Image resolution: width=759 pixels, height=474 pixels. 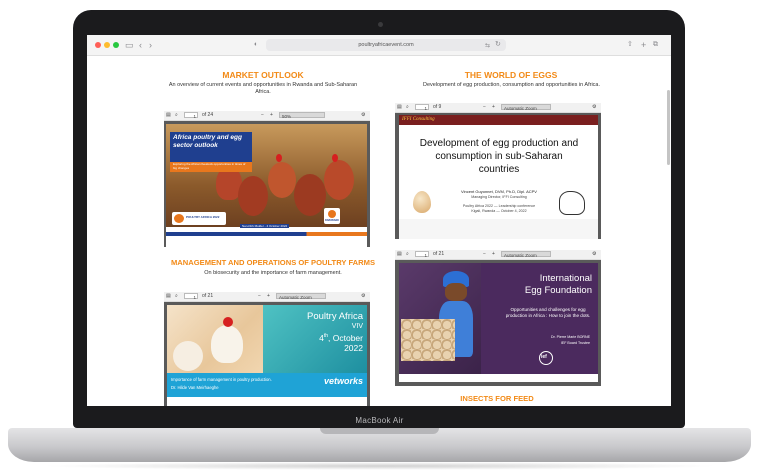 What do you see at coordinates (497, 398) in the screenshot?
I see `insects-for-feed-title: INSECTS FOR FEED` at bounding box center [497, 398].